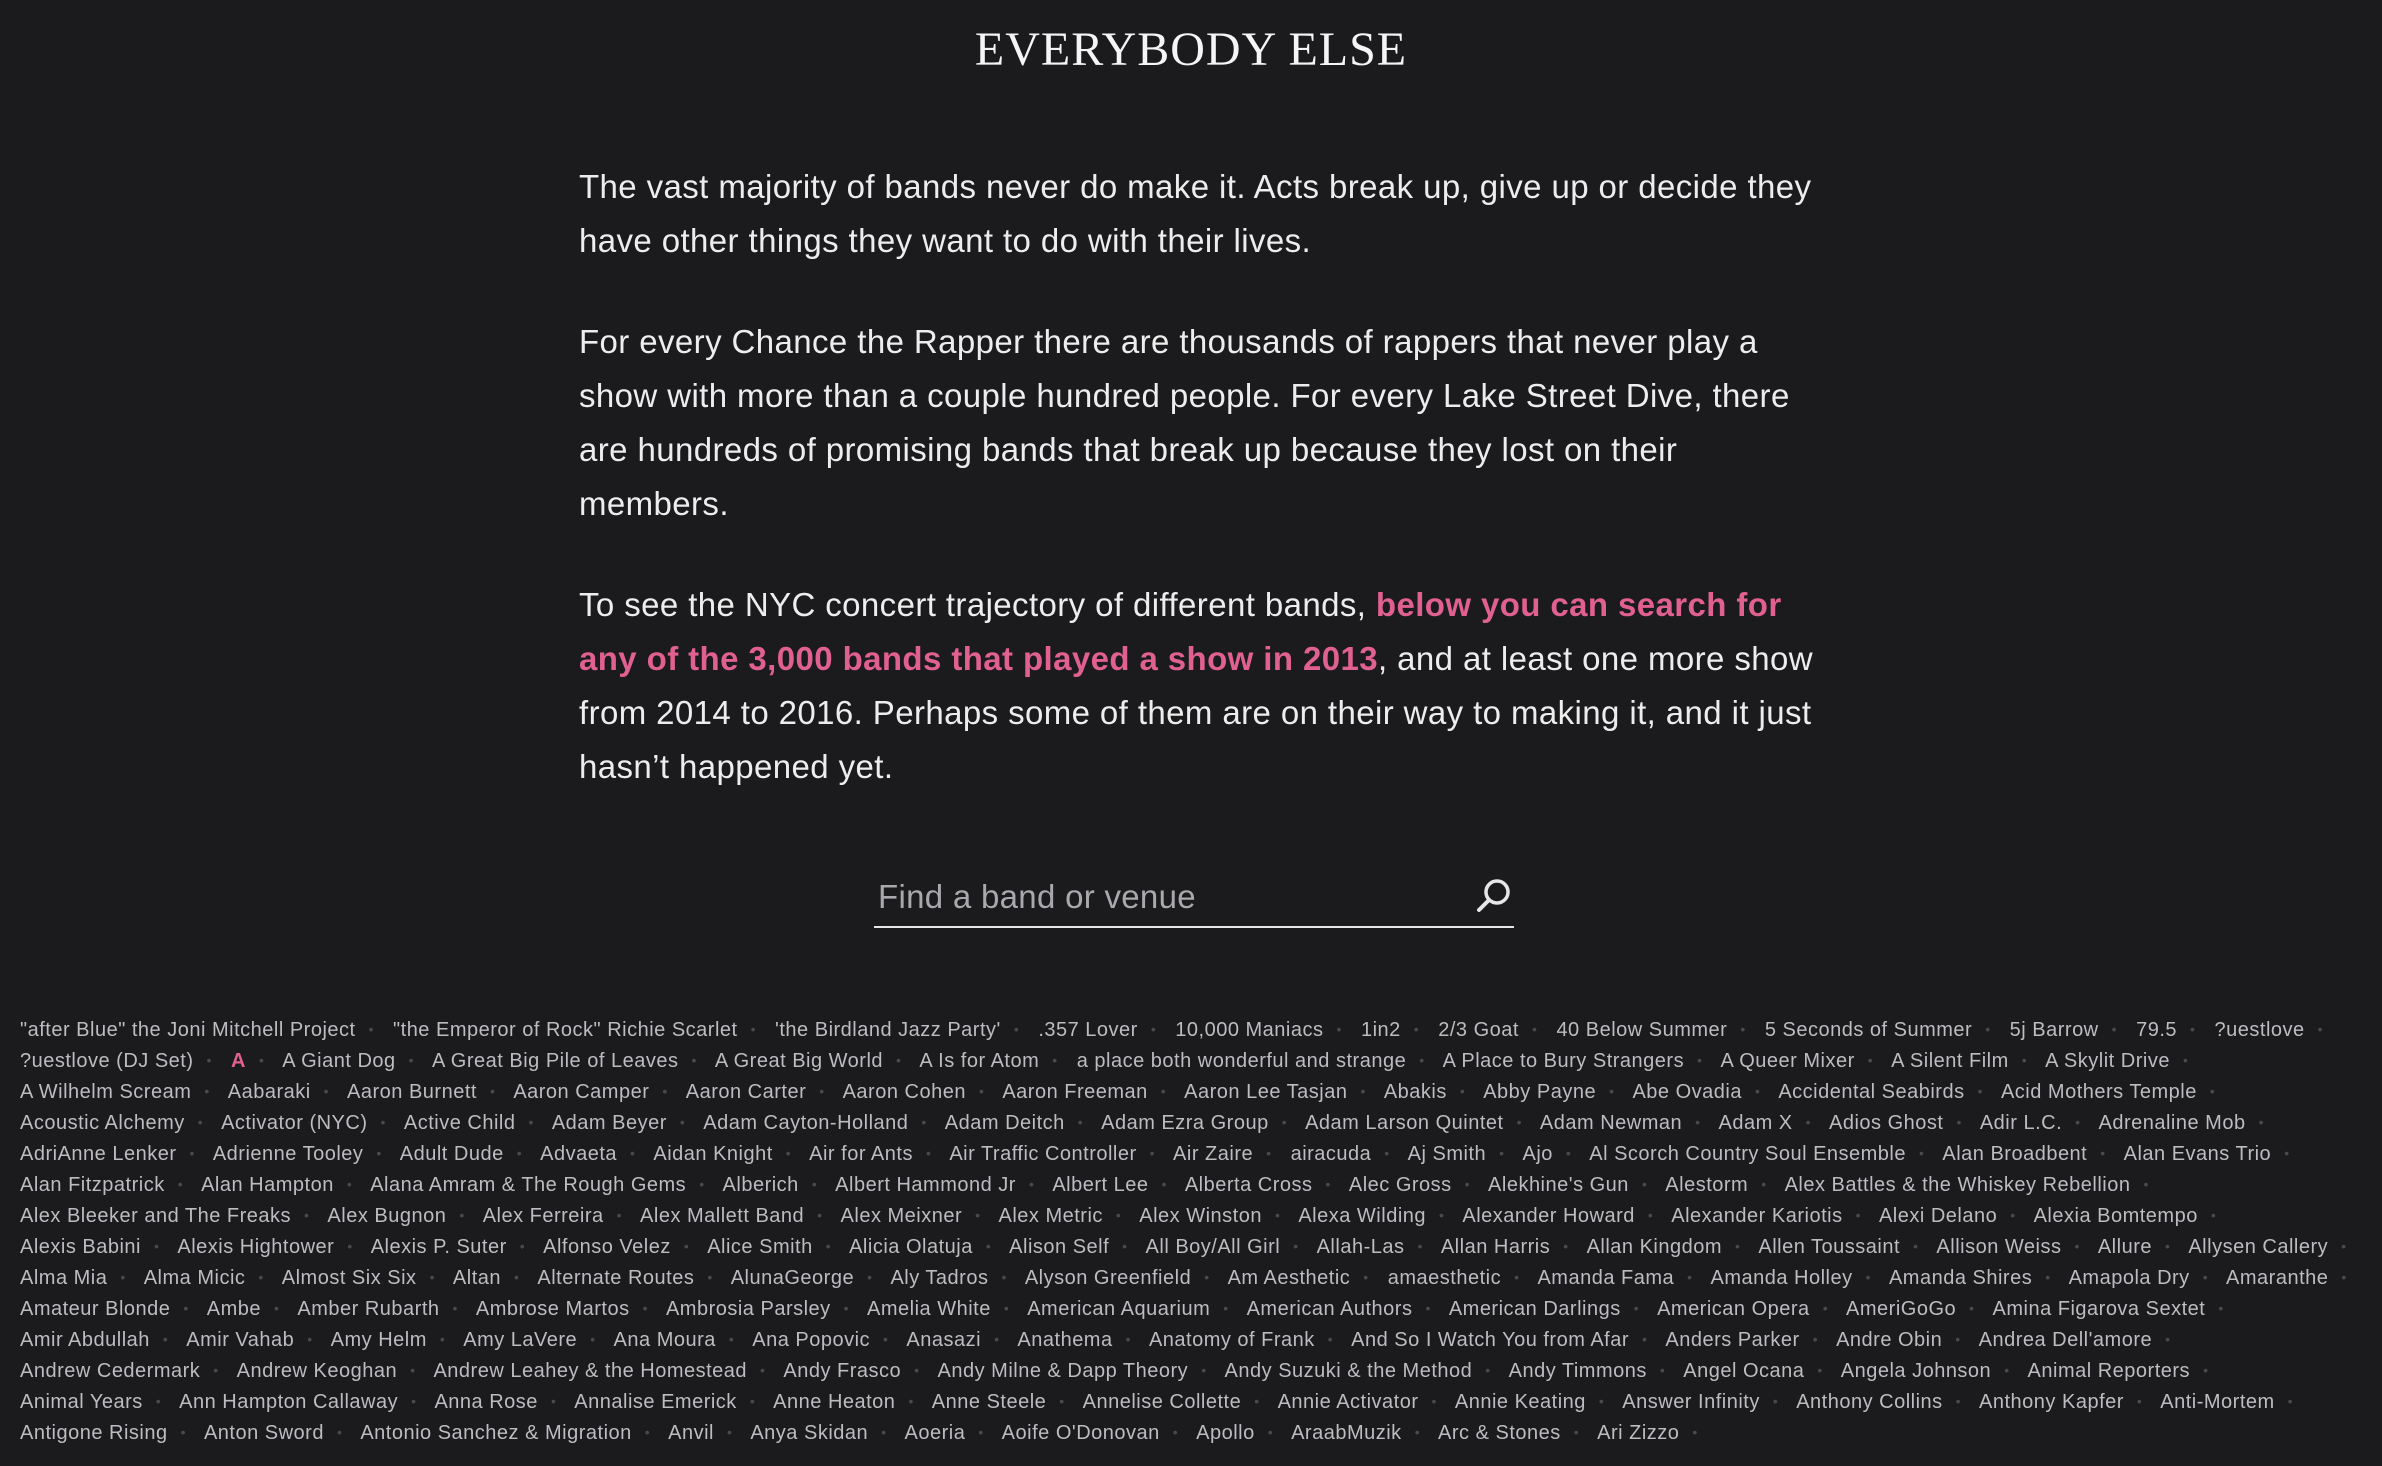  What do you see at coordinates (1960, 1278) in the screenshot?
I see `band-link: Amanda Shires` at bounding box center [1960, 1278].